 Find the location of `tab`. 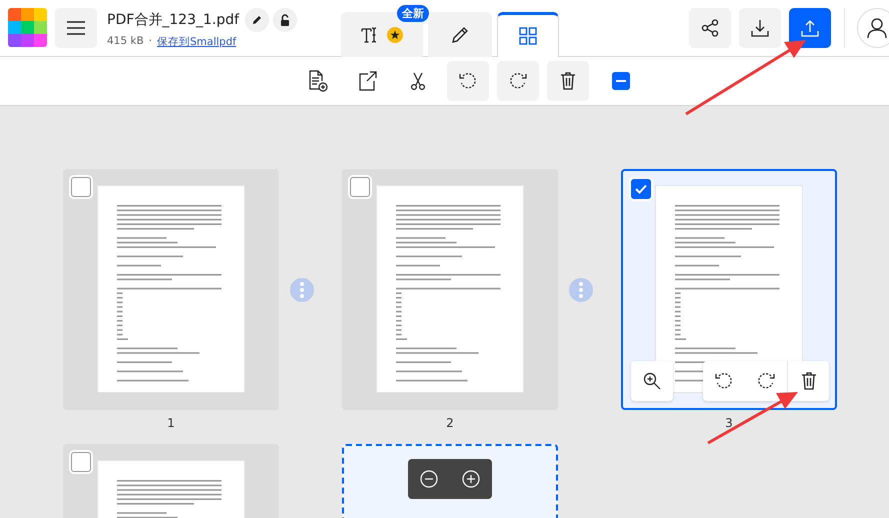

tab is located at coordinates (528, 34).